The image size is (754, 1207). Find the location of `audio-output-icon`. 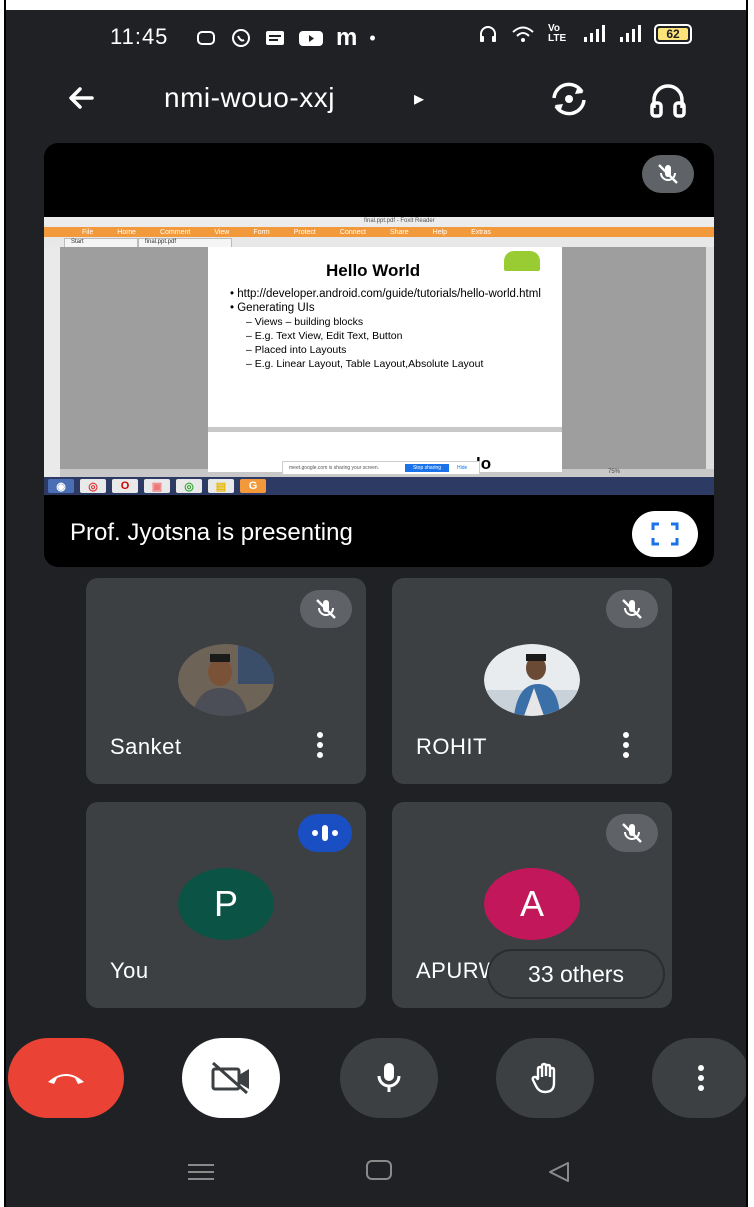

audio-output-icon is located at coordinates (668, 100).